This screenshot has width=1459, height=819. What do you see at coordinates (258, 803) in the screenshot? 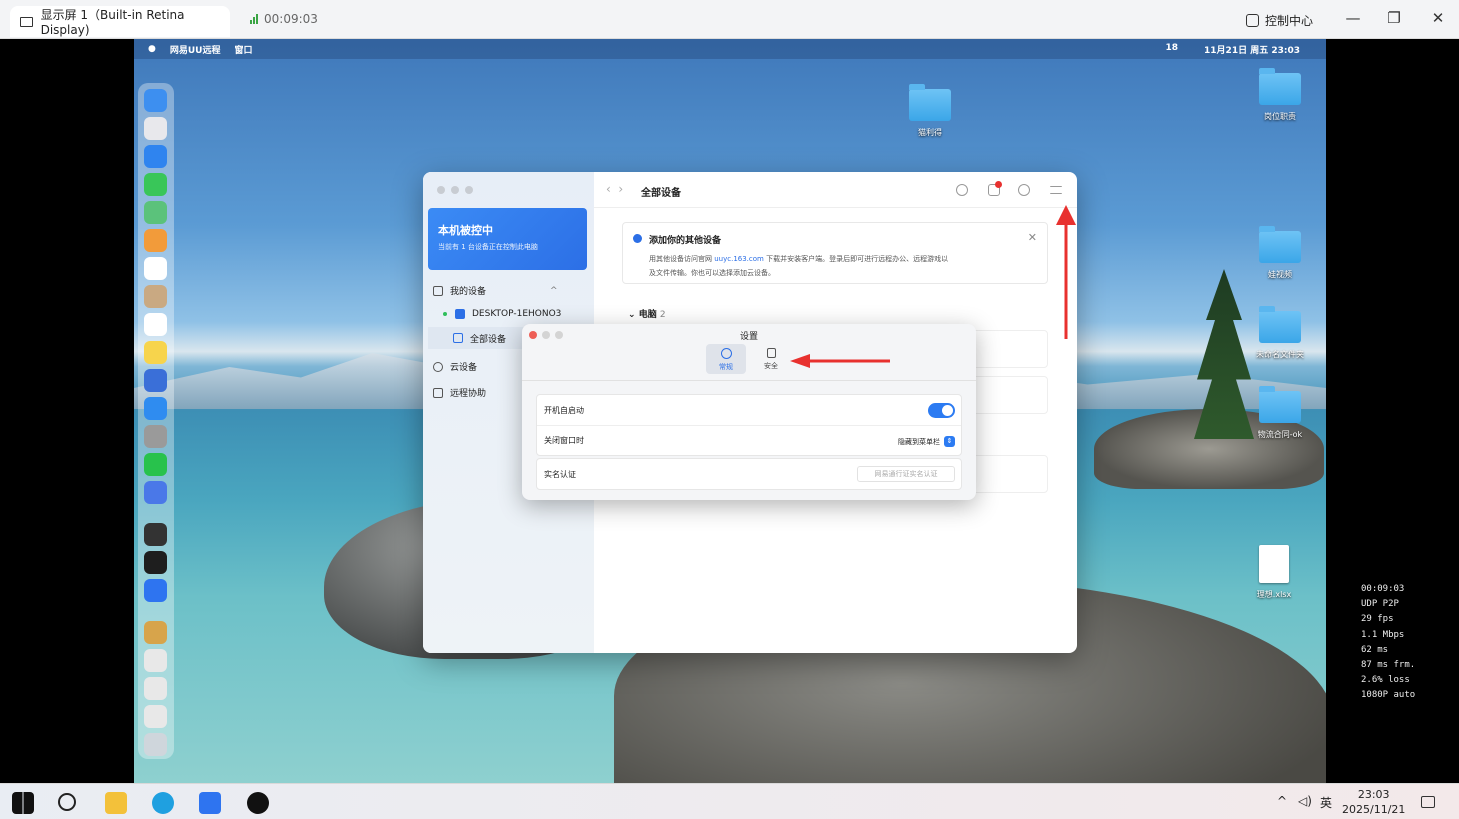
I see `qq-icon` at bounding box center [258, 803].